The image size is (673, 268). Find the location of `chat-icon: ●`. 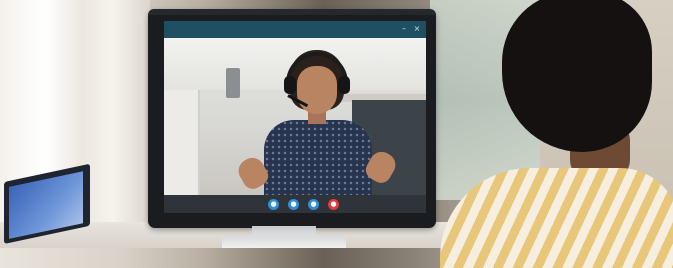

chat-icon: ● is located at coordinates (293, 204).